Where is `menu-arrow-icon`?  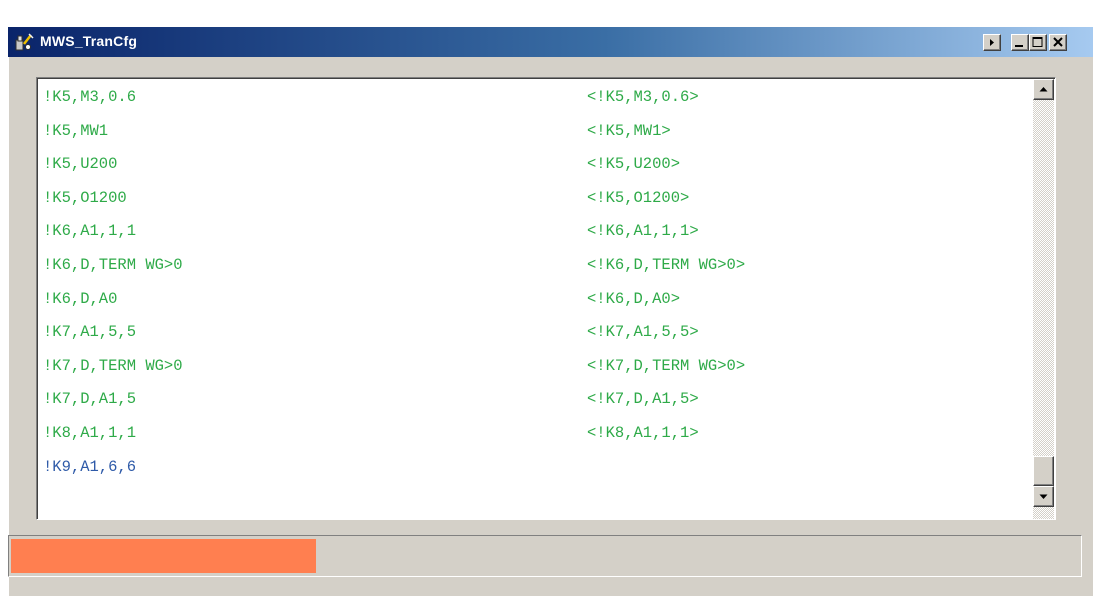 menu-arrow-icon is located at coordinates (992, 42).